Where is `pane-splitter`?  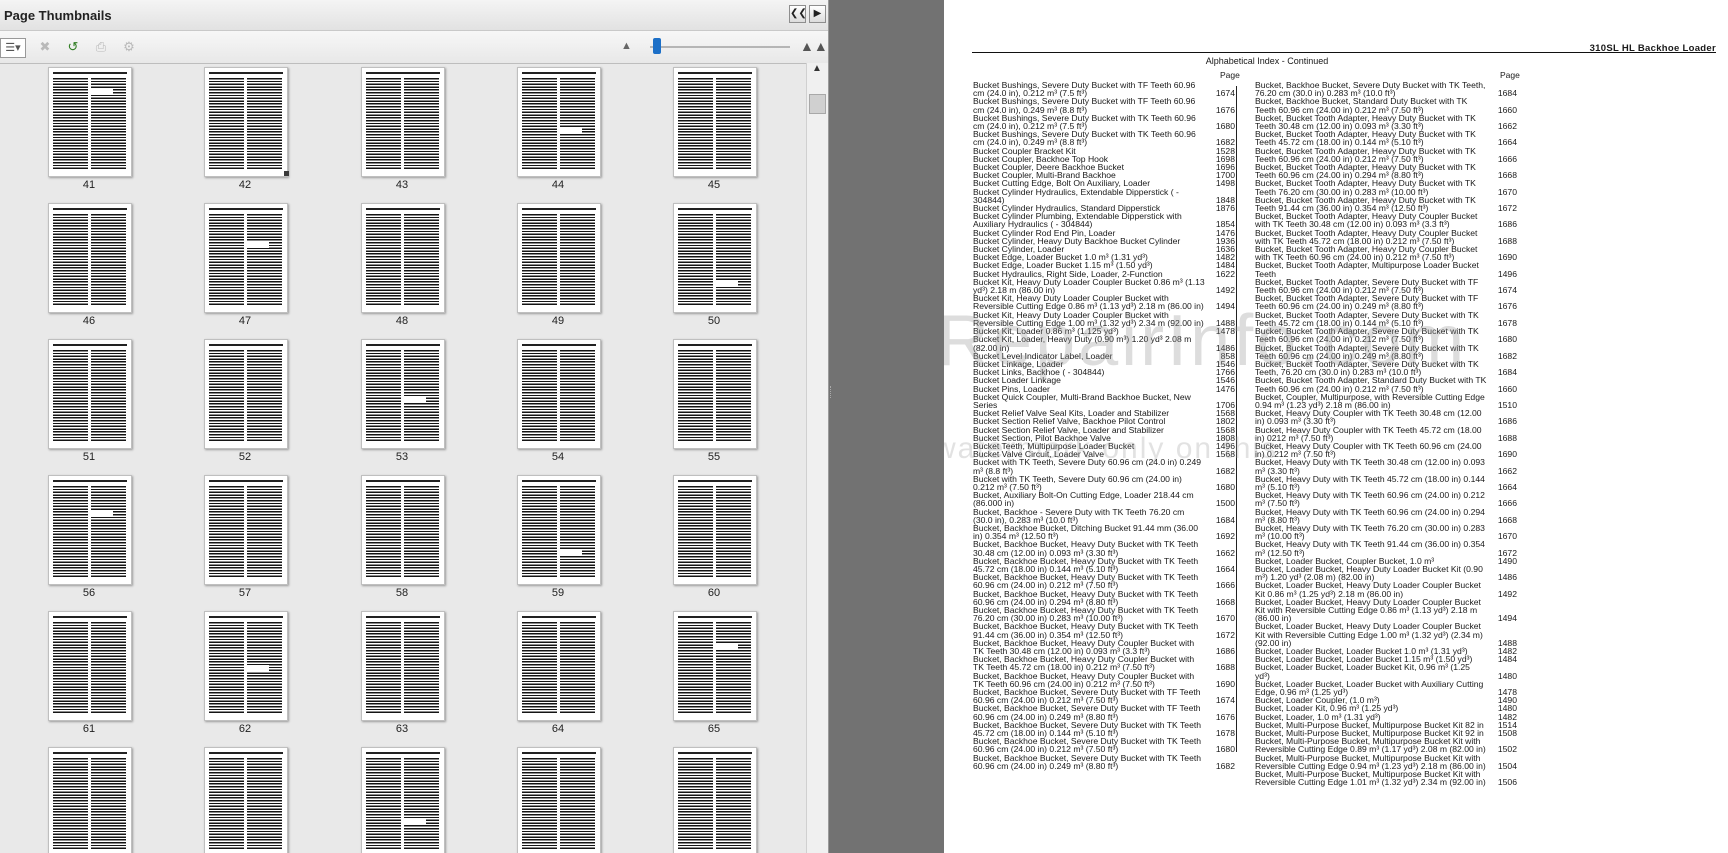 pane-splitter is located at coordinates (886, 426).